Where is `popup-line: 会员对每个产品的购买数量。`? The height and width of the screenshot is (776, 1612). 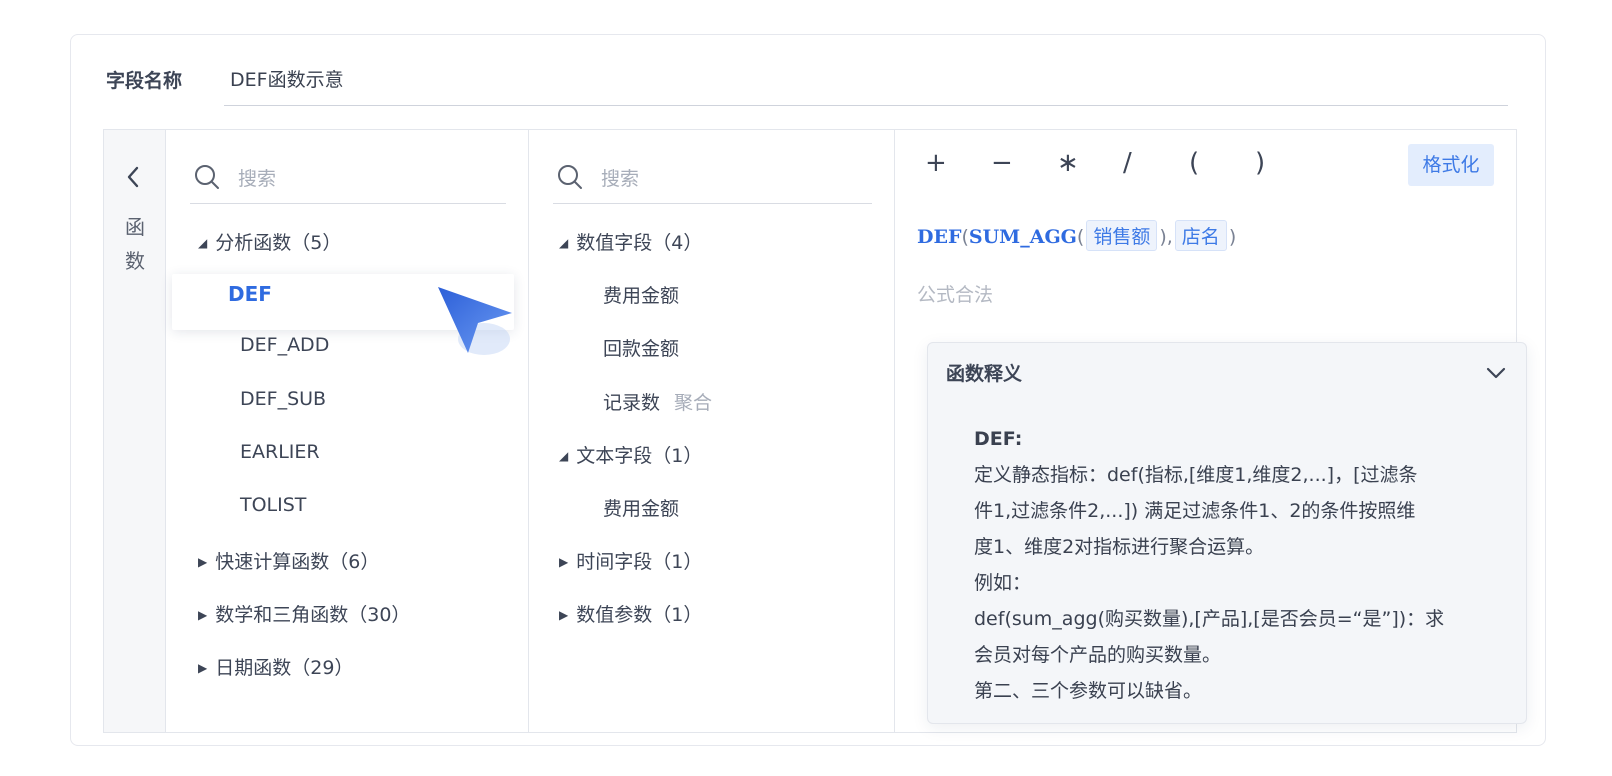
popup-line: 会员对每个产品的购买数量。 is located at coordinates (1098, 655).